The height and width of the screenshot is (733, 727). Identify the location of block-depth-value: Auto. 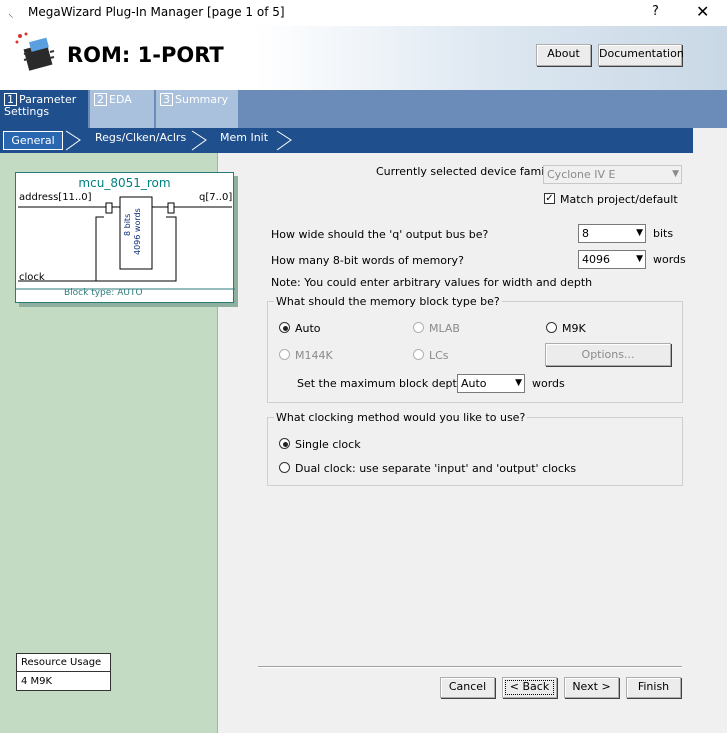
(474, 383).